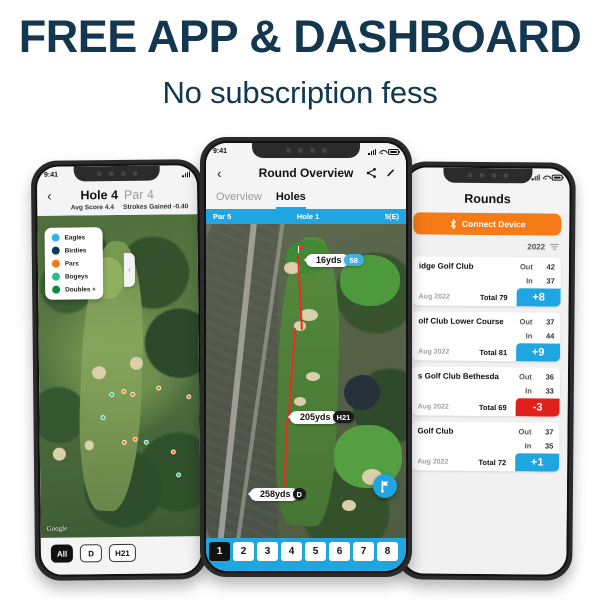  Describe the element at coordinates (363, 551) in the screenshot. I see `hole-button-7: 7` at that location.